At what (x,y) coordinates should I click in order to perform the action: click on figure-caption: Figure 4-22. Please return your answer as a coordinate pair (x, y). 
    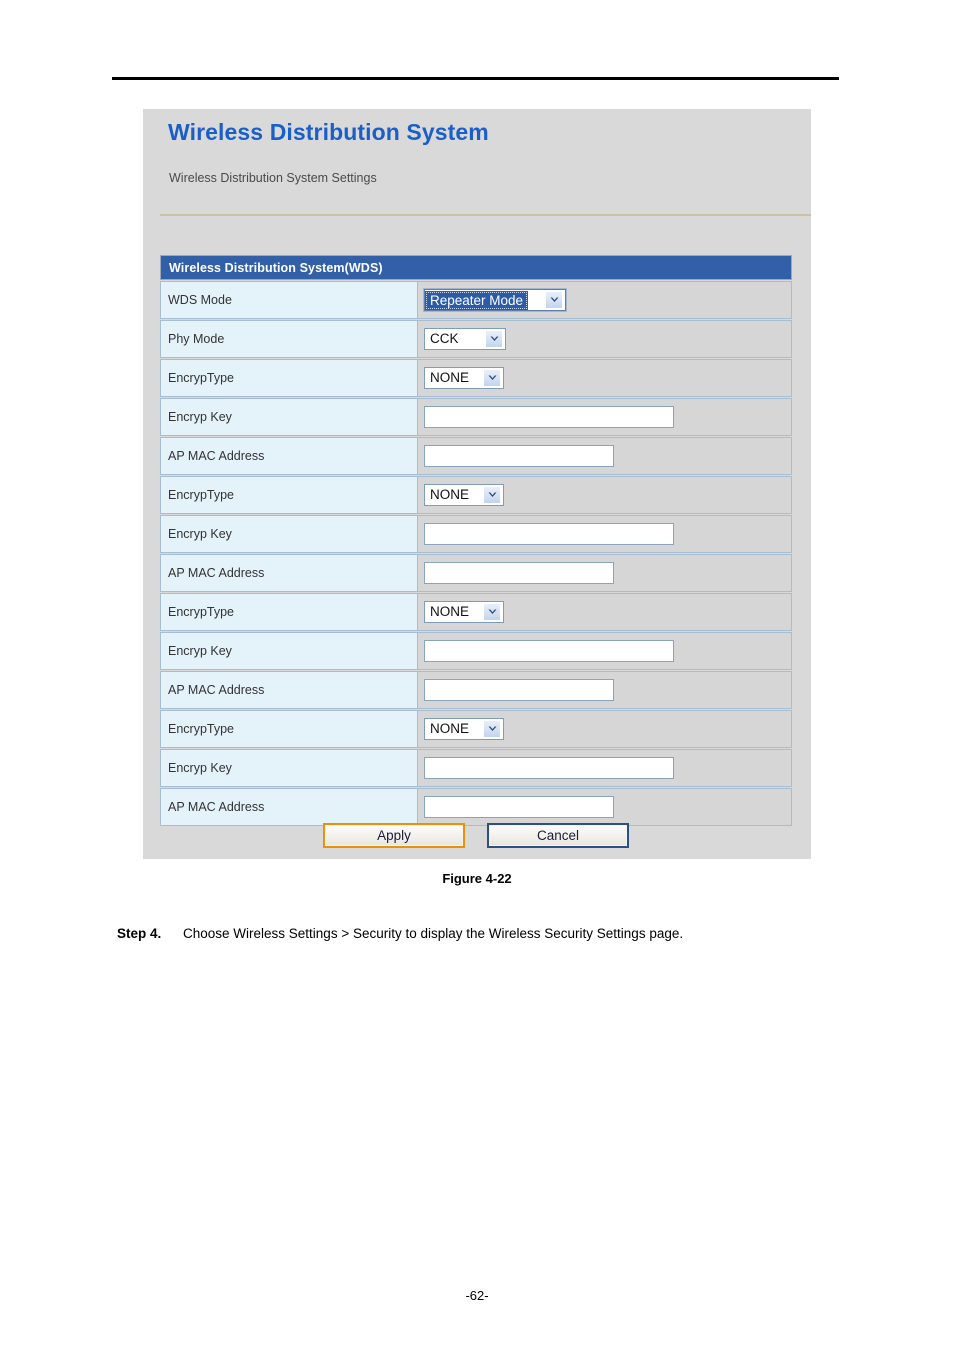
    Looking at the image, I should click on (477, 878).